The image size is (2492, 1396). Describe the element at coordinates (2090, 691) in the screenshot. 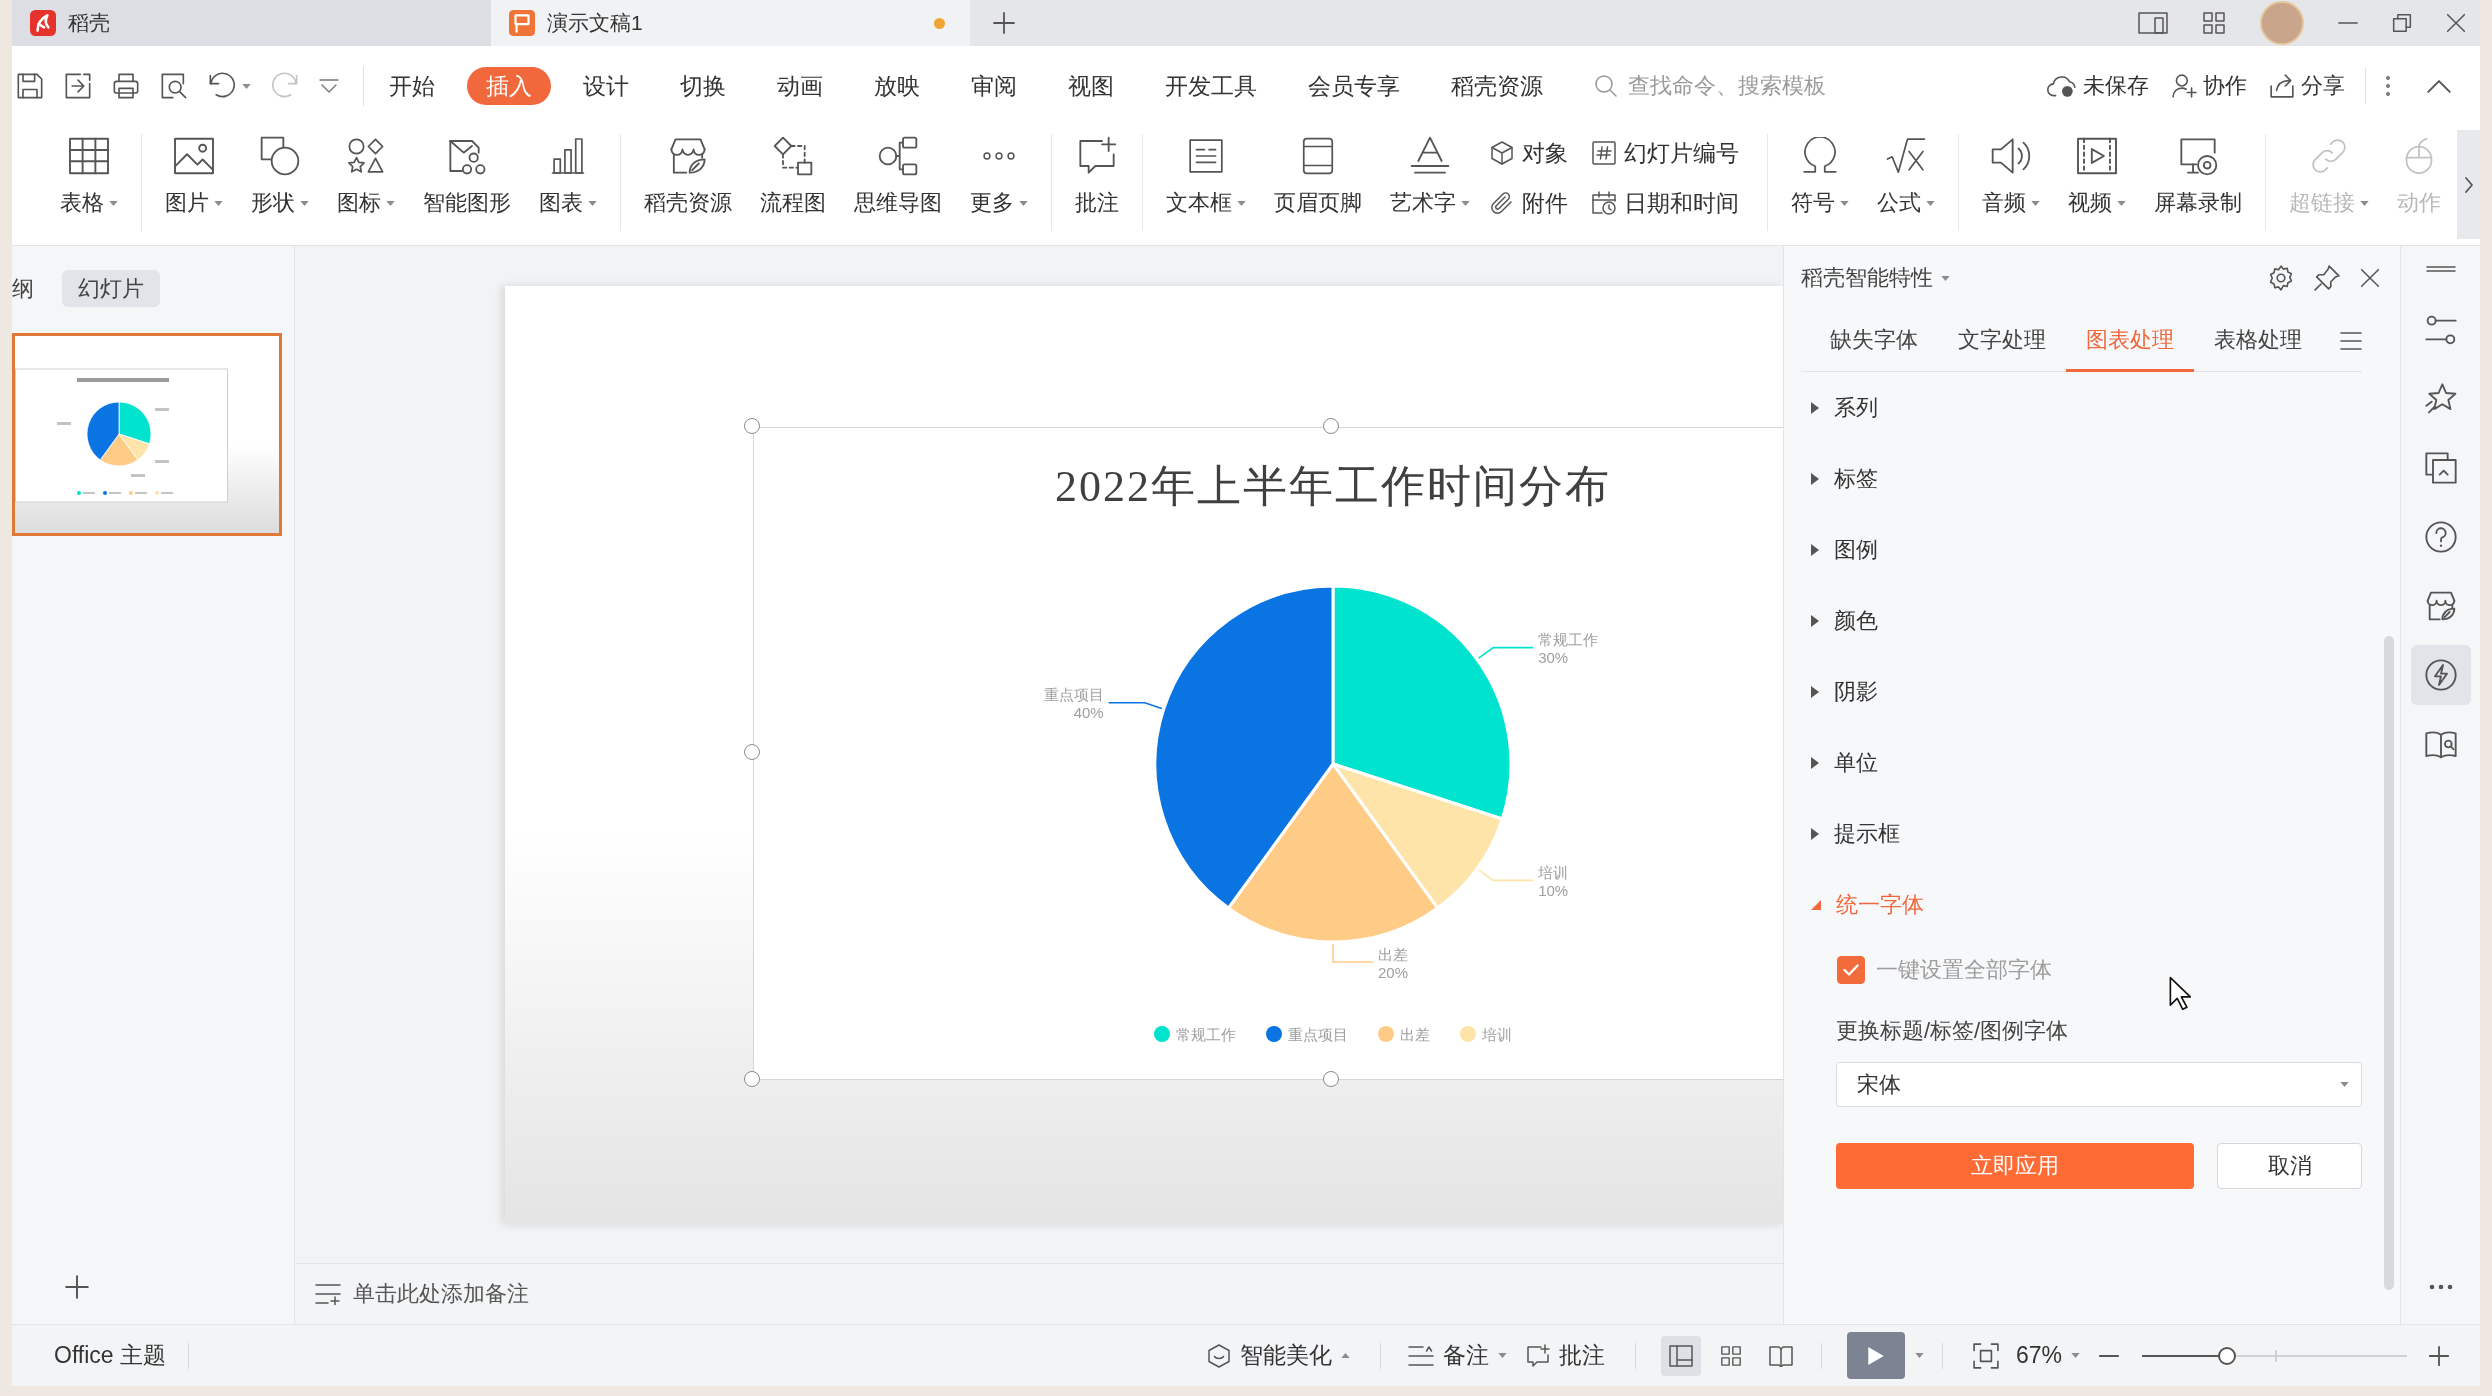

I see `section-header: 阴影` at that location.